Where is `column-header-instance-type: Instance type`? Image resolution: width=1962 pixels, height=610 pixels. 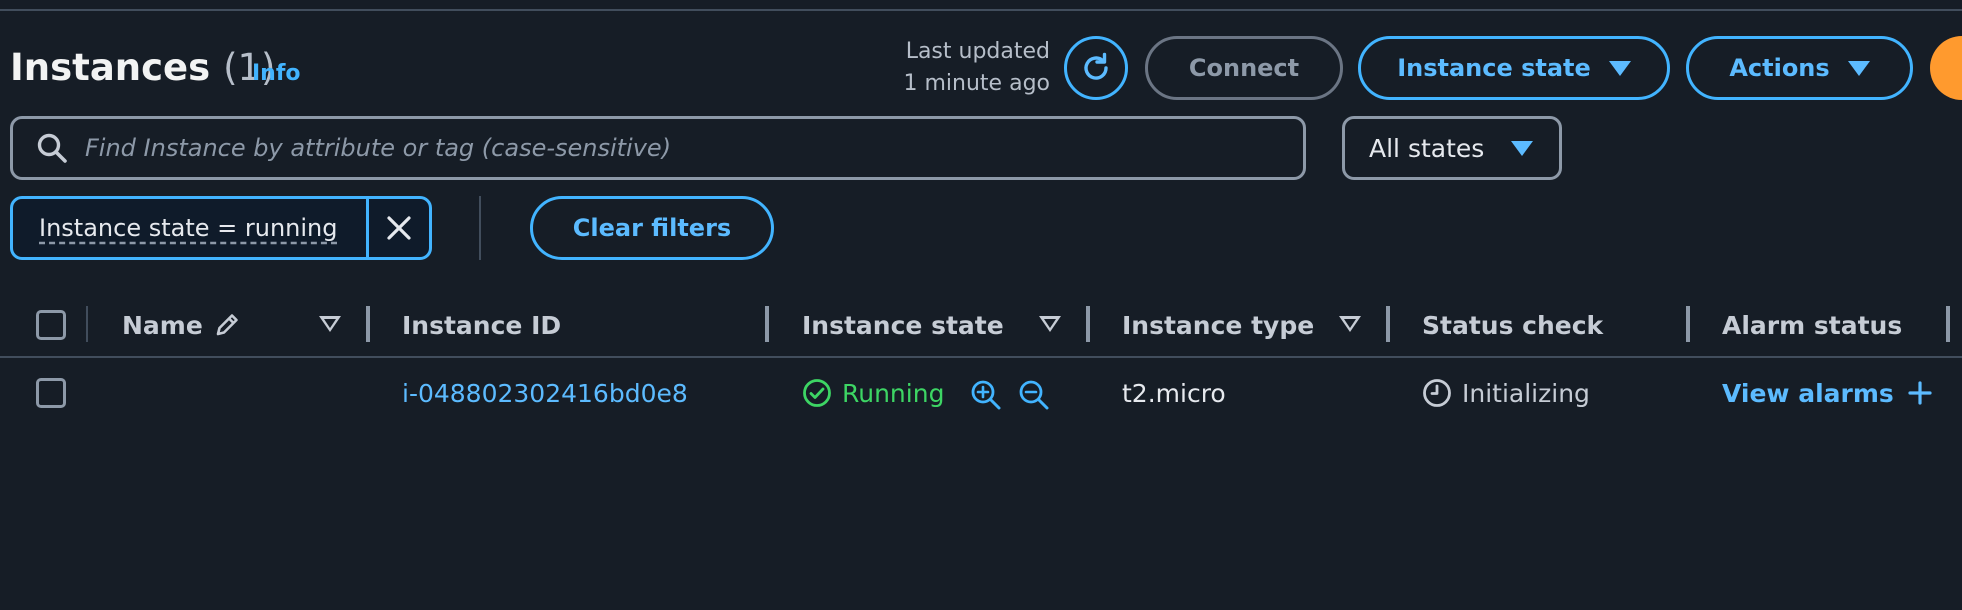 column-header-instance-type: Instance type is located at coordinates (1218, 325).